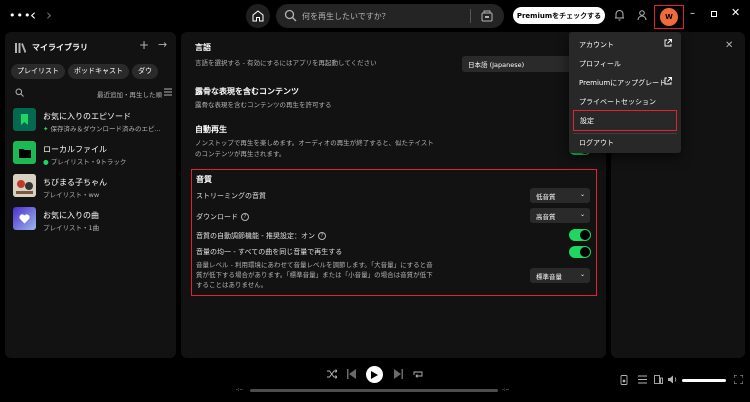 The image size is (750, 402). Describe the element at coordinates (314, 265) in the screenshot. I see `volume-level-desc-line: 音量レベル - 利用環境にあわせて音量レベルを調節します。「大音量」にすると音` at that location.